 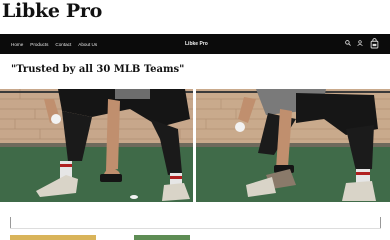 What do you see at coordinates (87, 44) in the screenshot?
I see `nav-link-about-us: About Us` at bounding box center [87, 44].